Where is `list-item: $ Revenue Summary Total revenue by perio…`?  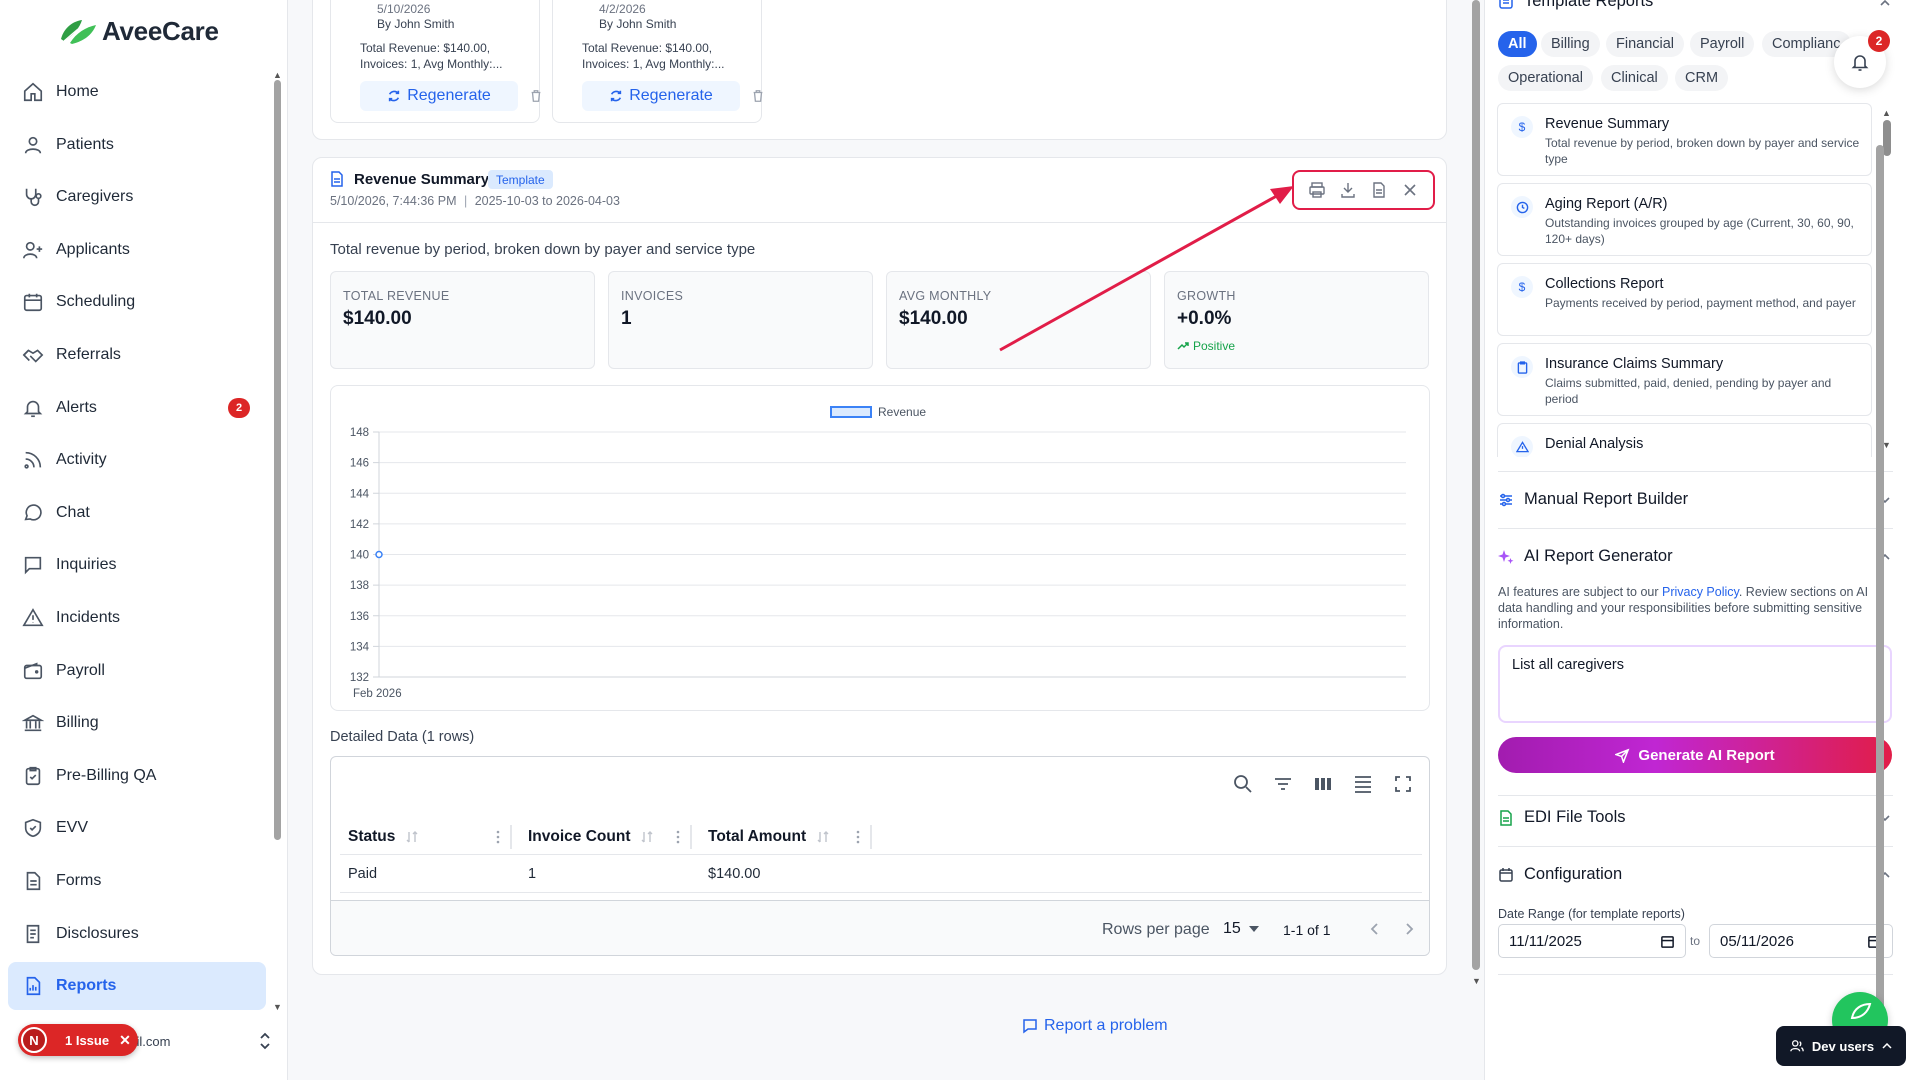 list-item: $ Revenue Summary Total revenue by perio… is located at coordinates (1684, 139).